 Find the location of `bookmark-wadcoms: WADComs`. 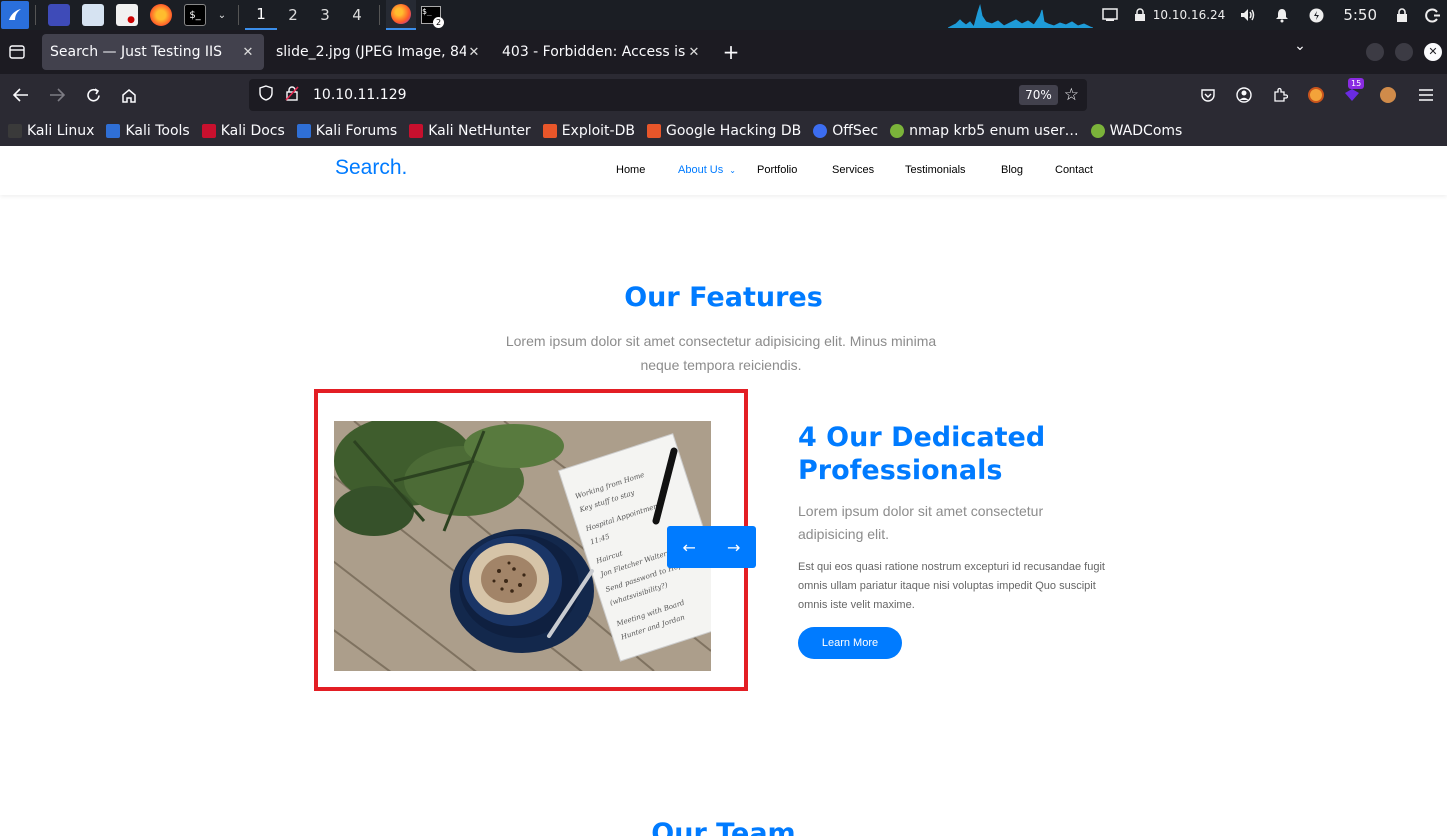

bookmark-wadcoms: WADComs is located at coordinates (1136, 131).